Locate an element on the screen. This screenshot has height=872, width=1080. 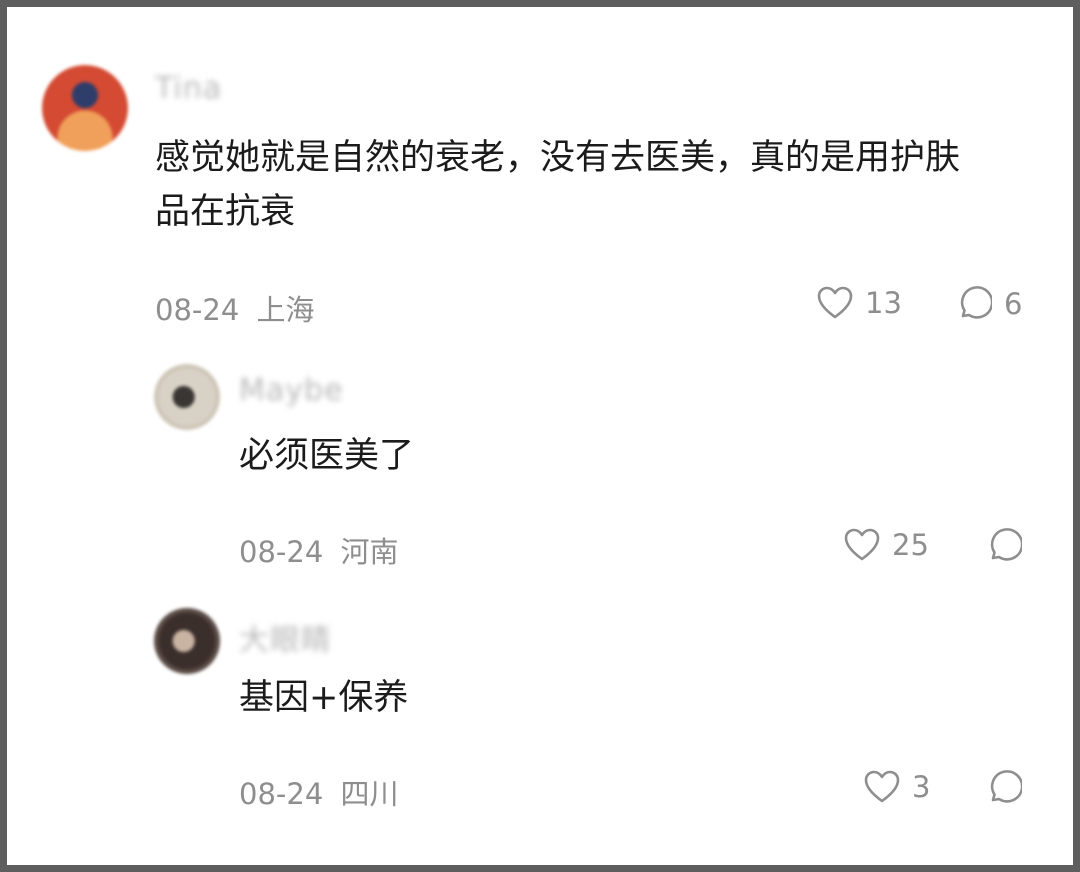
comment-text-continued: 品在抗衰 is located at coordinates (225, 212).